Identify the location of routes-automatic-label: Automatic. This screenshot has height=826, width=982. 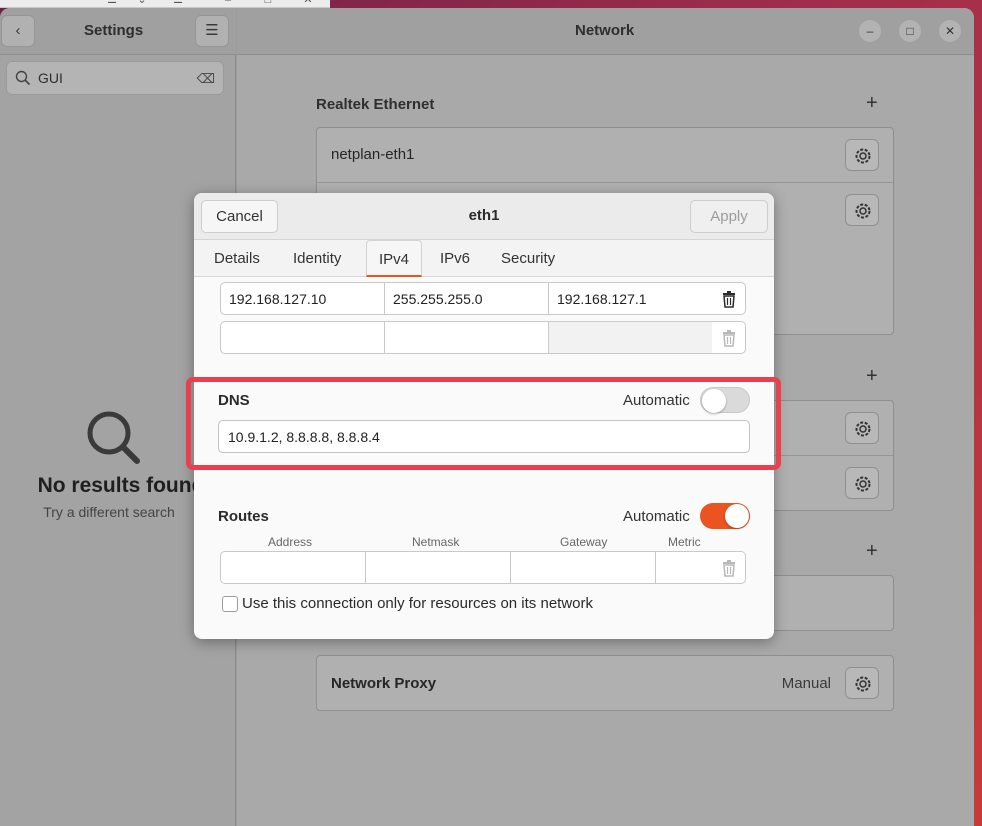
(656, 516).